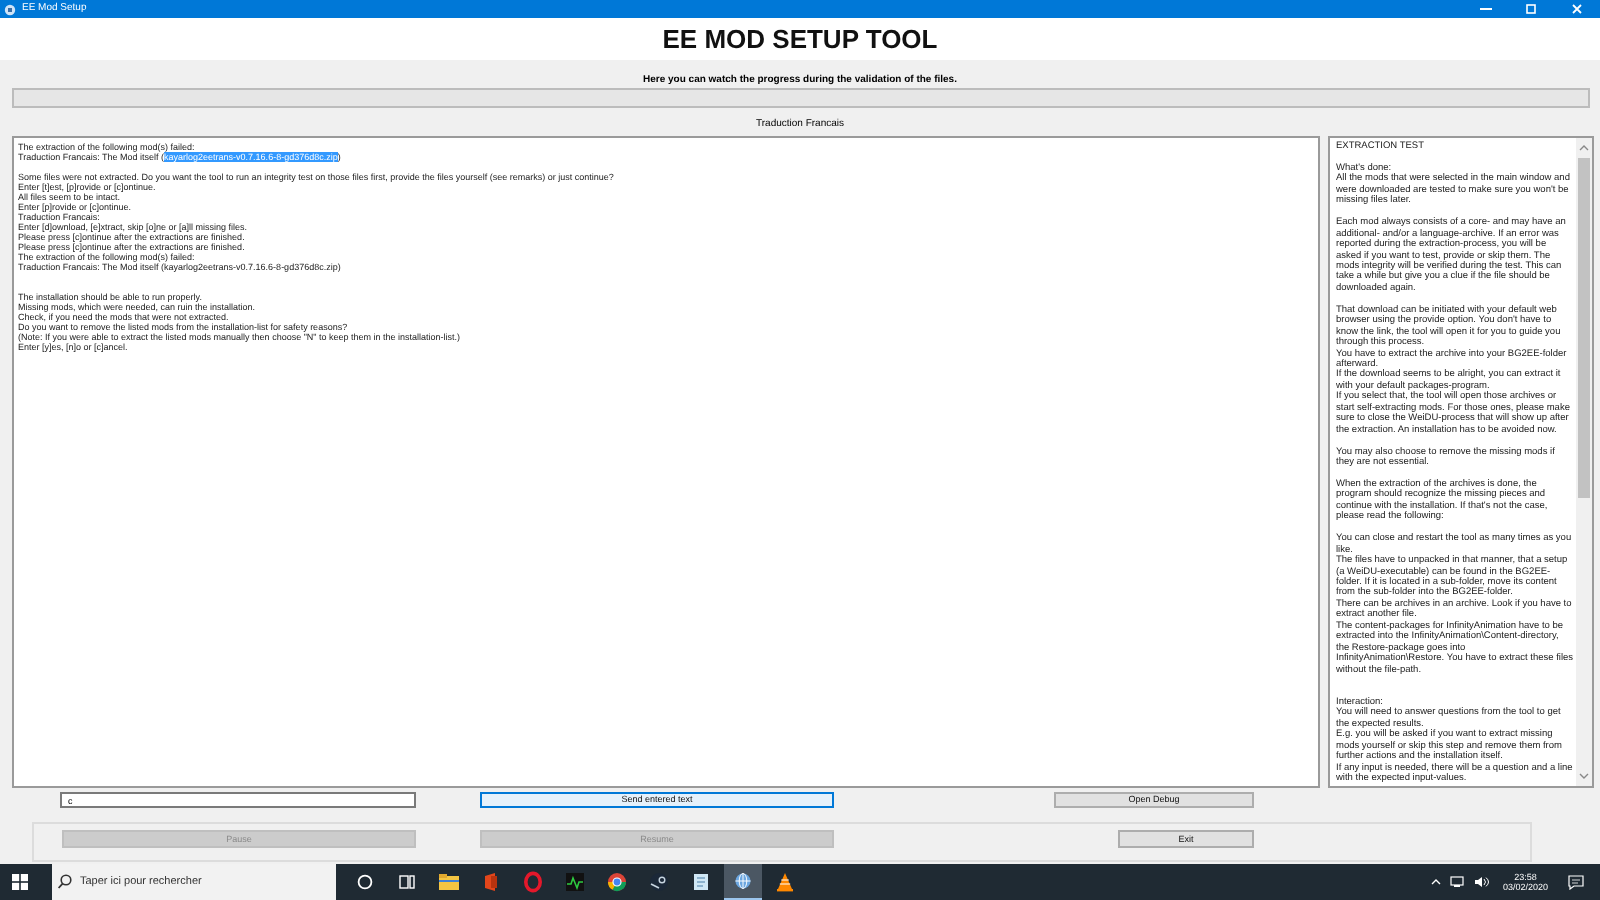 Image resolution: width=1600 pixels, height=900 pixels. Describe the element at coordinates (1584, 462) in the screenshot. I see `scrollbar` at that location.